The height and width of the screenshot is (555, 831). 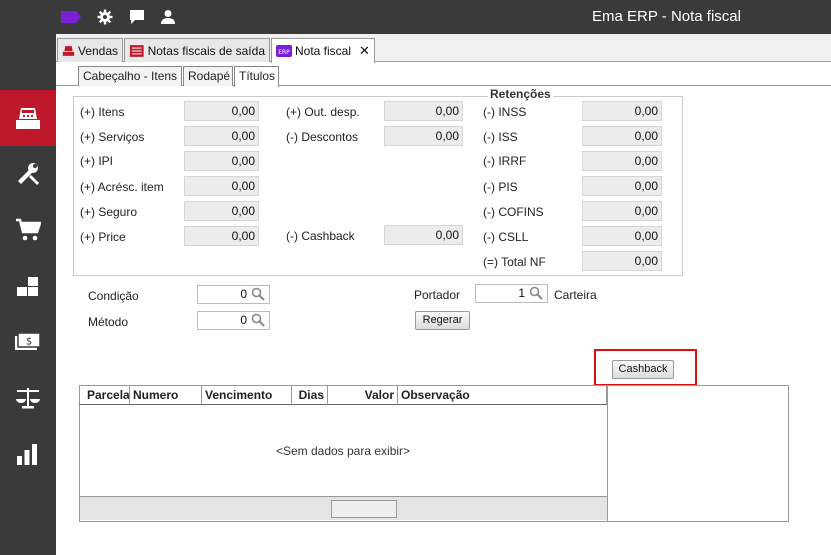 I want to click on subtab-label: Rodapé, so click(x=209, y=76).